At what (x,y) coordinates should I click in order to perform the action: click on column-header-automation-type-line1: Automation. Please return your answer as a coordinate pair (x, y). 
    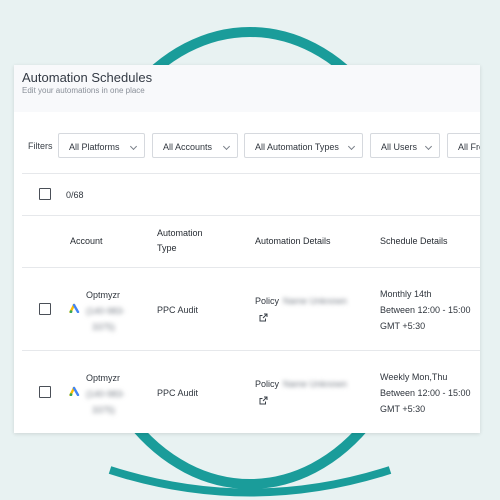
    Looking at the image, I should click on (180, 233).